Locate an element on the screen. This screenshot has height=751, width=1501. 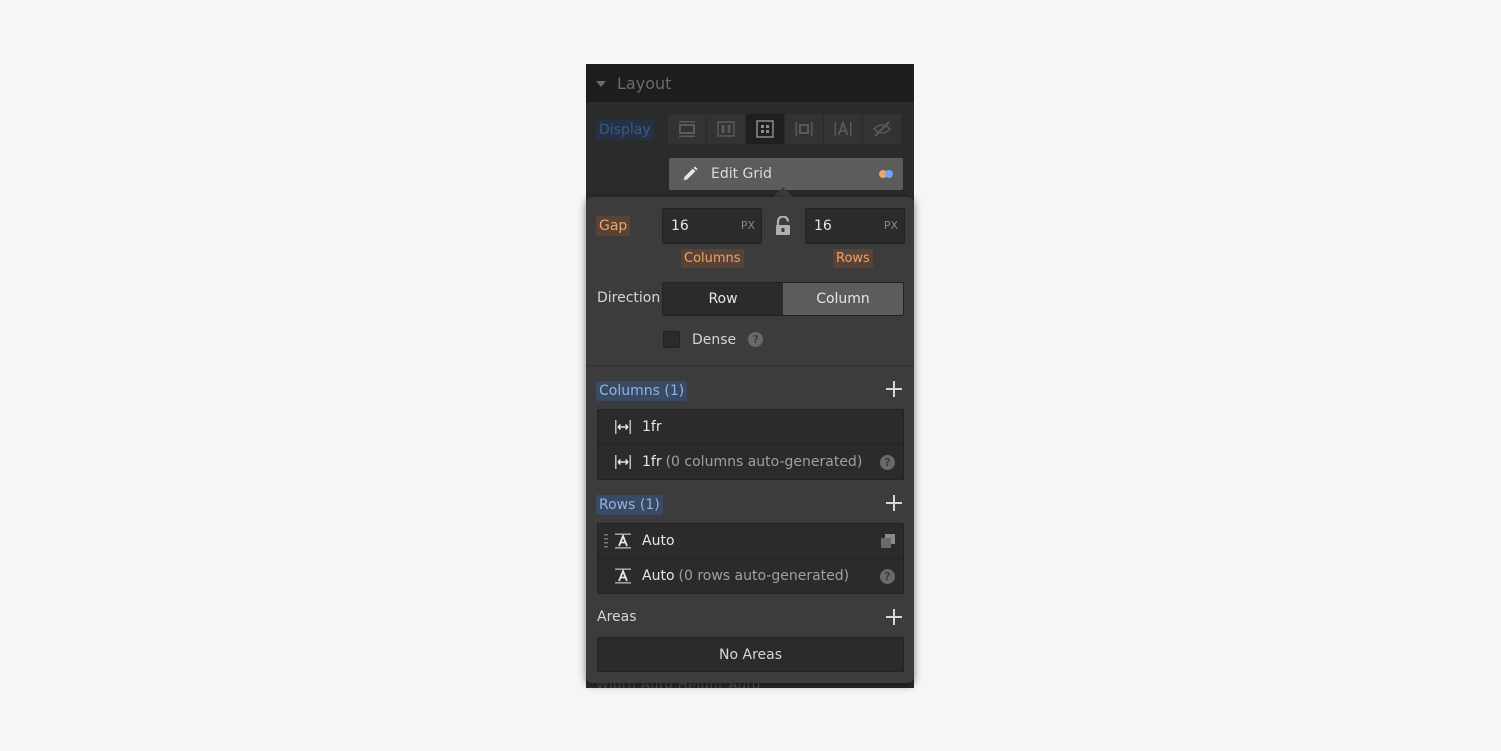
rows-list: Auto Auto (0 rows auto-generated) ? is located at coordinates (750, 558).